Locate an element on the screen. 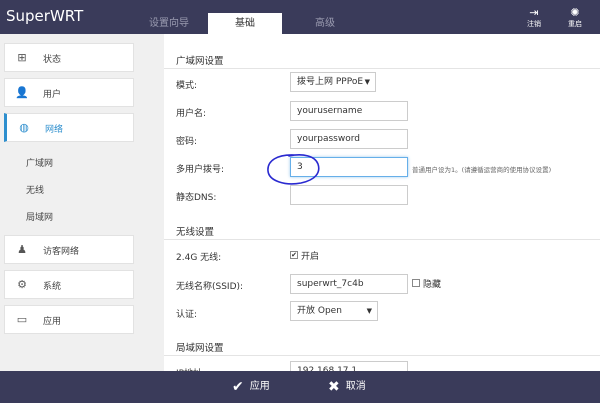 Image resolution: width=600 pixels, height=403 pixels. sidebar-item-guest-network: ♟ 访客网络 is located at coordinates (69, 249).